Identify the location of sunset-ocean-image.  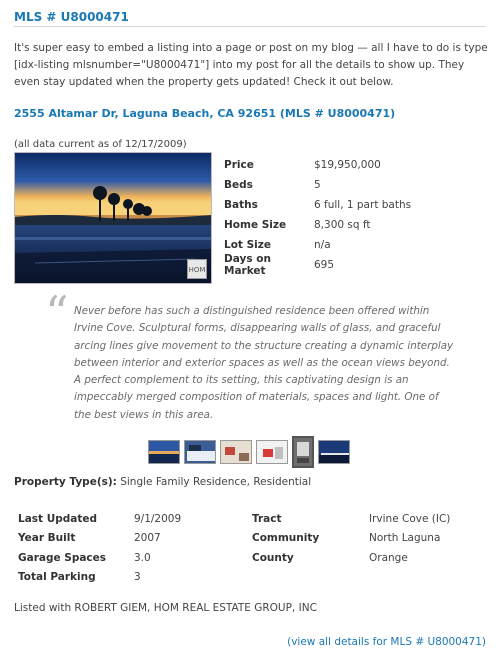
(113, 218).